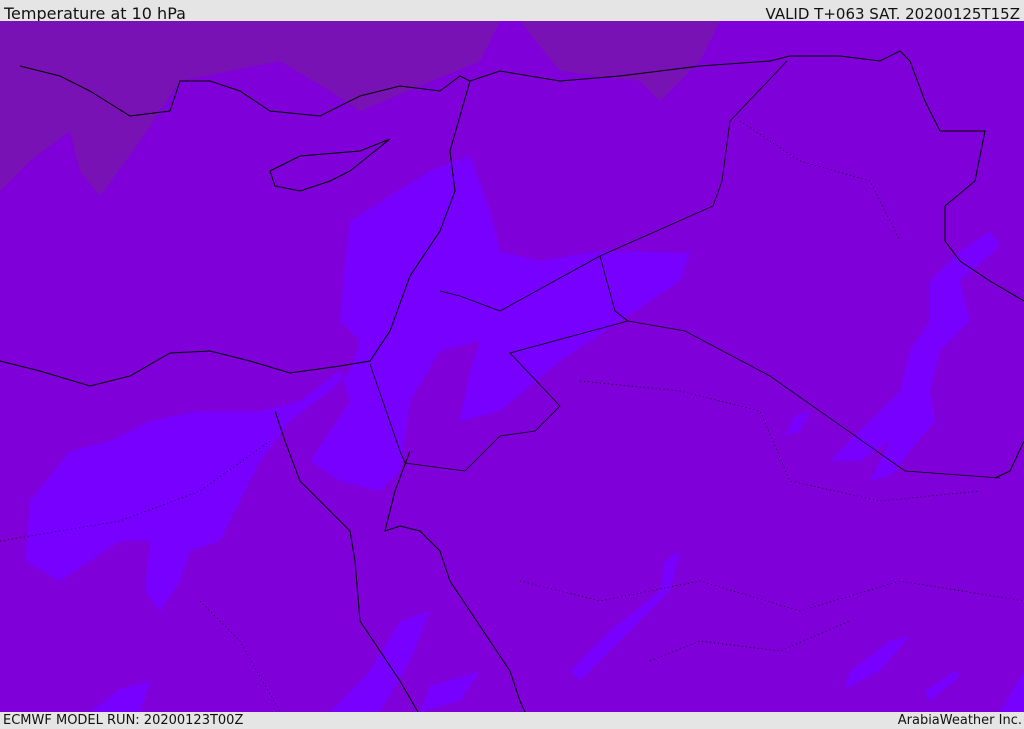 This screenshot has height=729, width=1024. What do you see at coordinates (959, 720) in the screenshot?
I see `credit: ArabiaWeather Inc.` at bounding box center [959, 720].